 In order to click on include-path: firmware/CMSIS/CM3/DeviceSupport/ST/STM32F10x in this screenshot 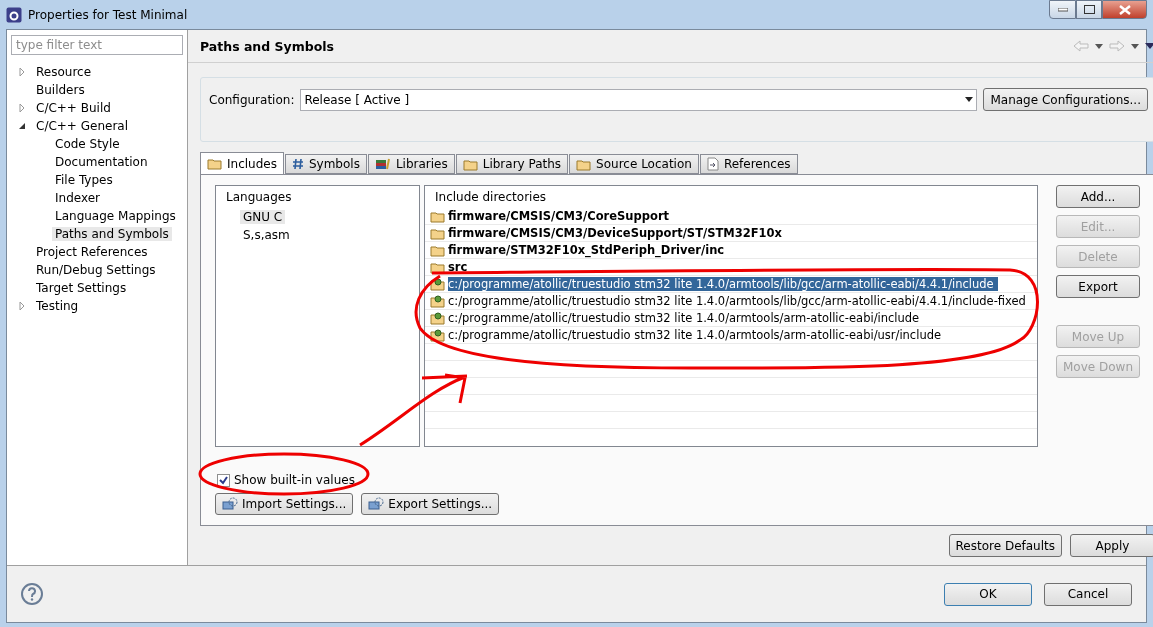, I will do `click(617, 233)`.